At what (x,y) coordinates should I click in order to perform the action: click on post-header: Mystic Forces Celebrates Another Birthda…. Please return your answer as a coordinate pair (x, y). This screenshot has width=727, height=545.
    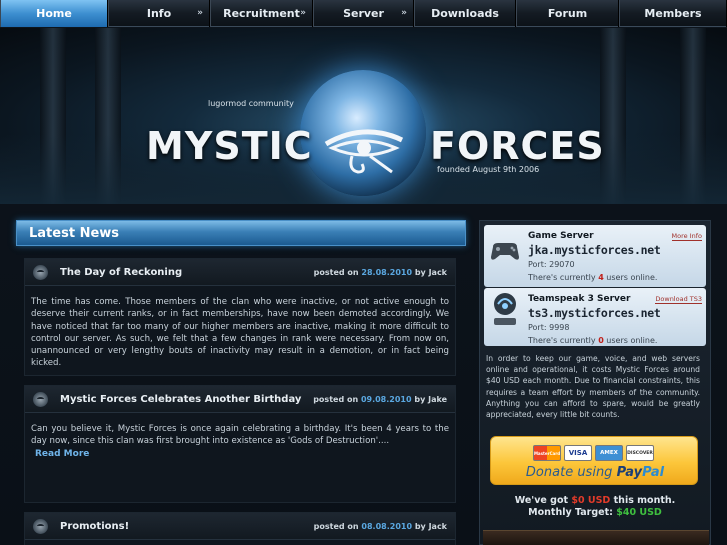
    Looking at the image, I should click on (240, 399).